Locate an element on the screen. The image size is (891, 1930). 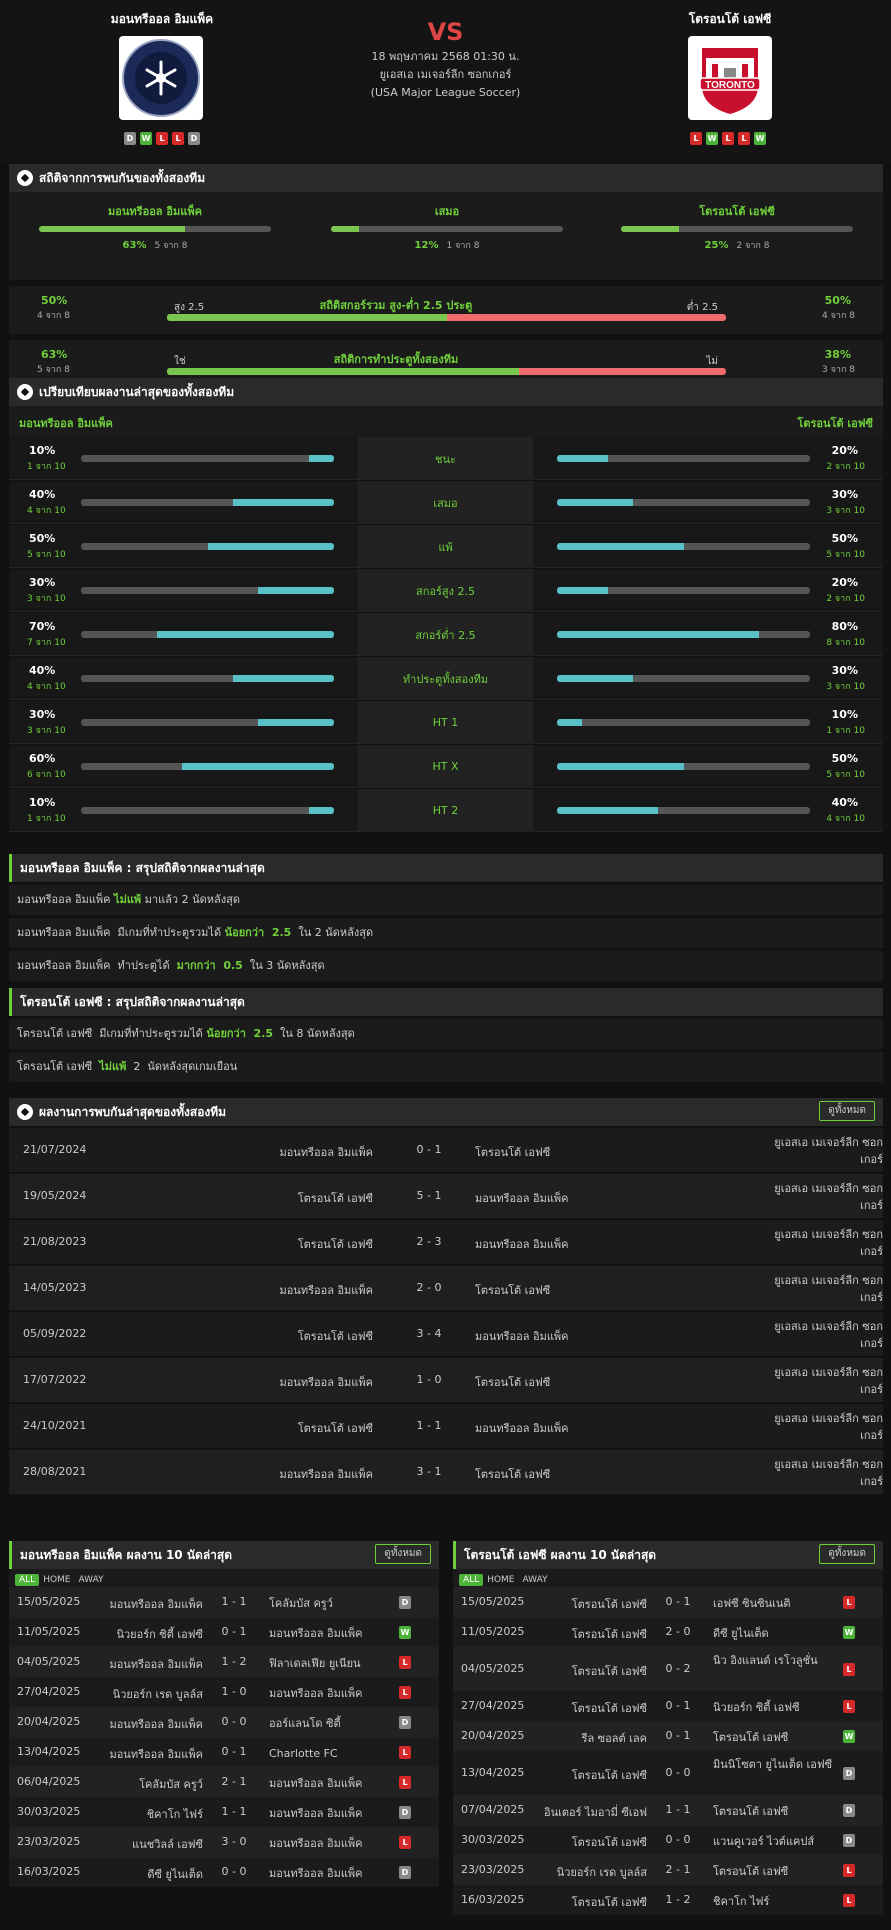
away-team: เอฟซี ซินซินเนติ is located at coordinates (778, 1603).